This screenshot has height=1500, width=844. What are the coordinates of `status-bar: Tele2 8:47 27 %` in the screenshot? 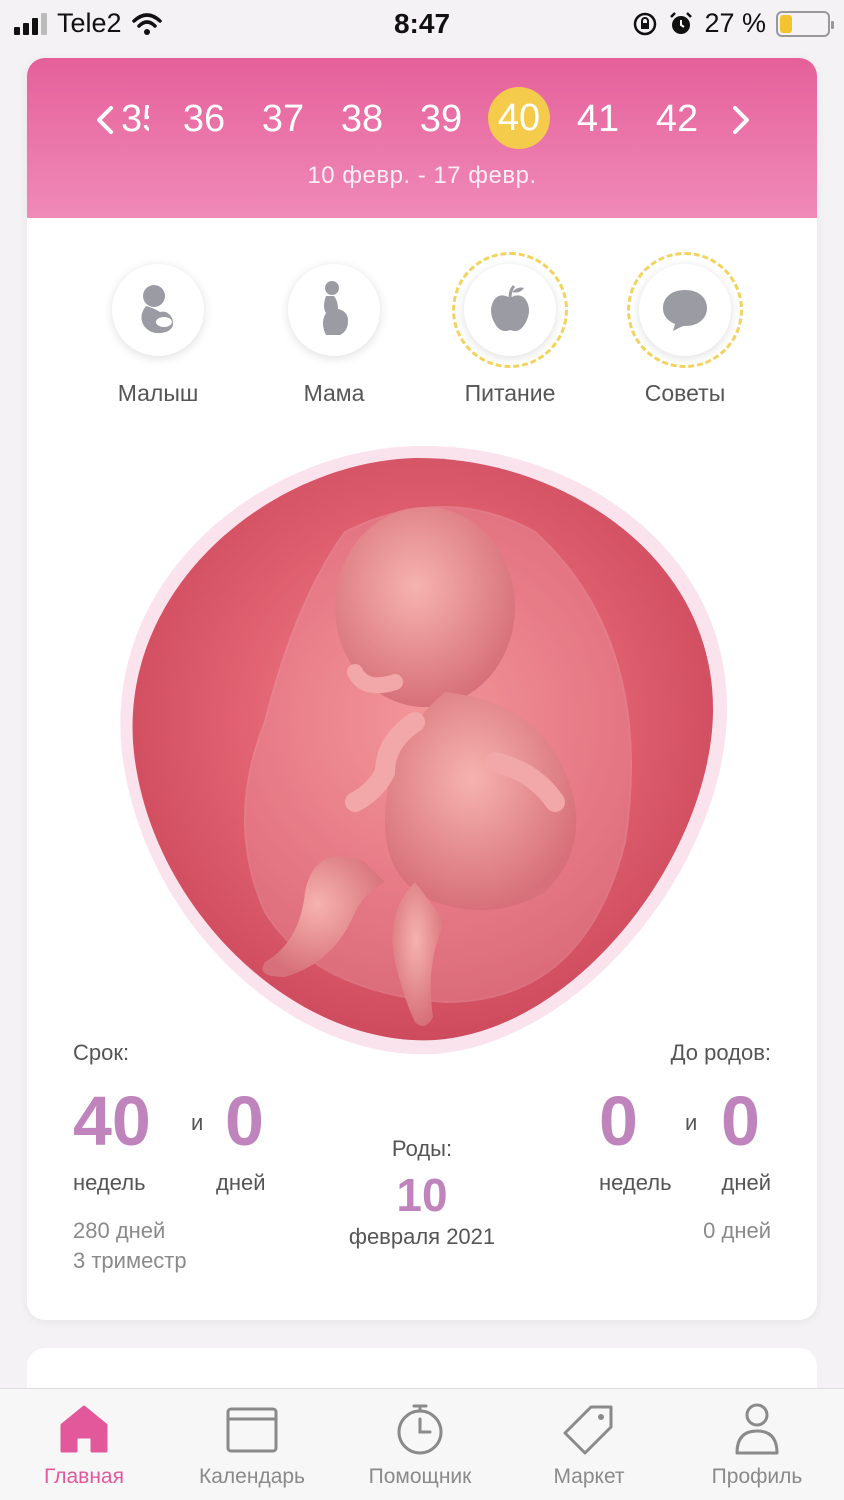 It's located at (422, 25).